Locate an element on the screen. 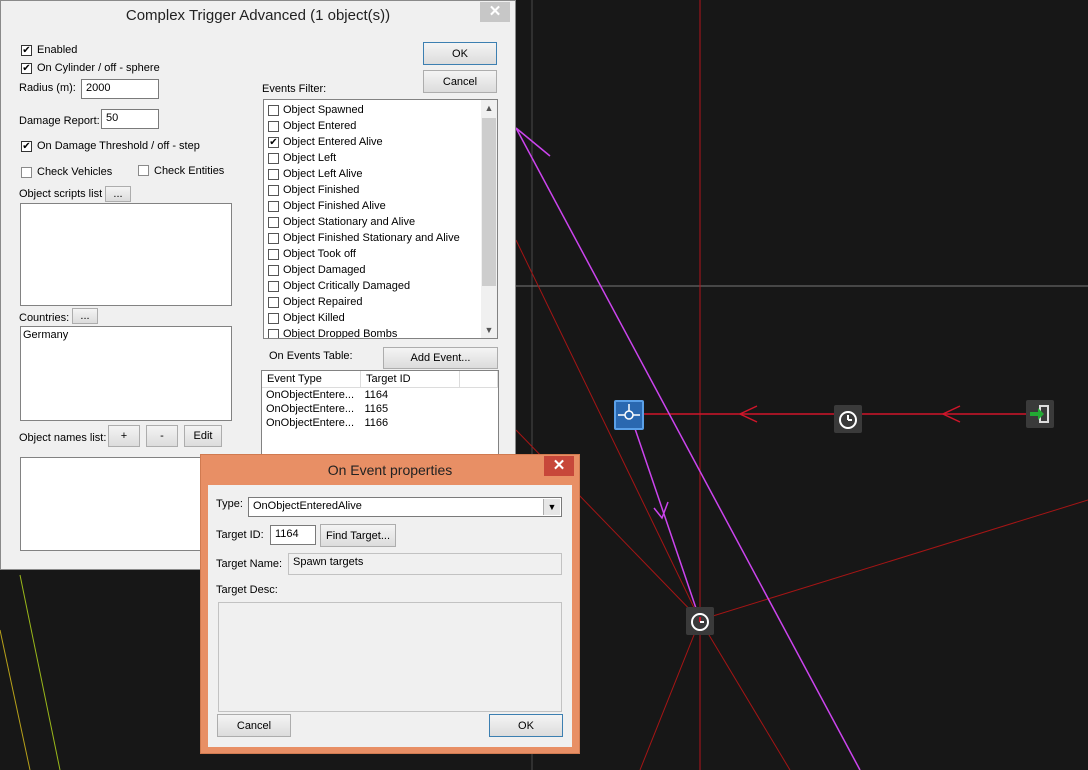  events-filter-scrollbar: ▲ ▼ is located at coordinates (489, 219).